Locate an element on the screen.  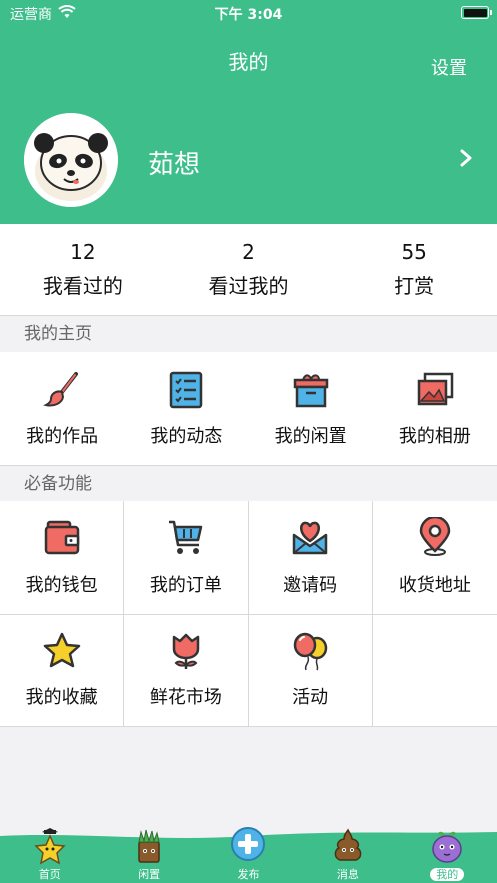
tab-mine-label: 我的 is located at coordinates (447, 874).